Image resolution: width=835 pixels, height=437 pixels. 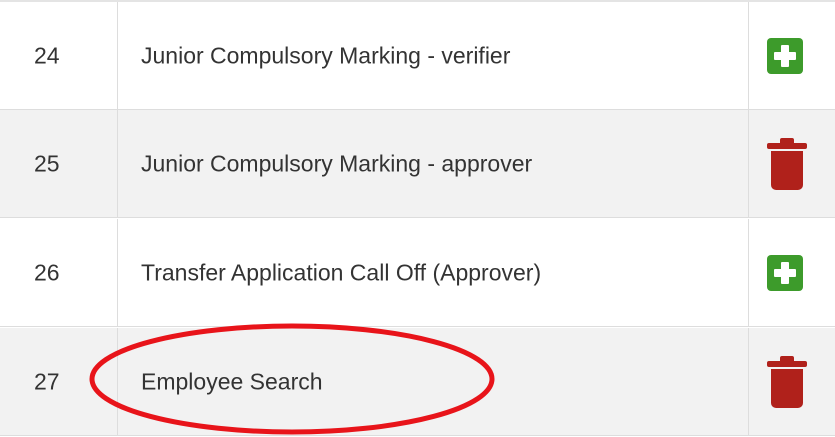 I want to click on row-number-cell: 24, so click(x=59, y=55).